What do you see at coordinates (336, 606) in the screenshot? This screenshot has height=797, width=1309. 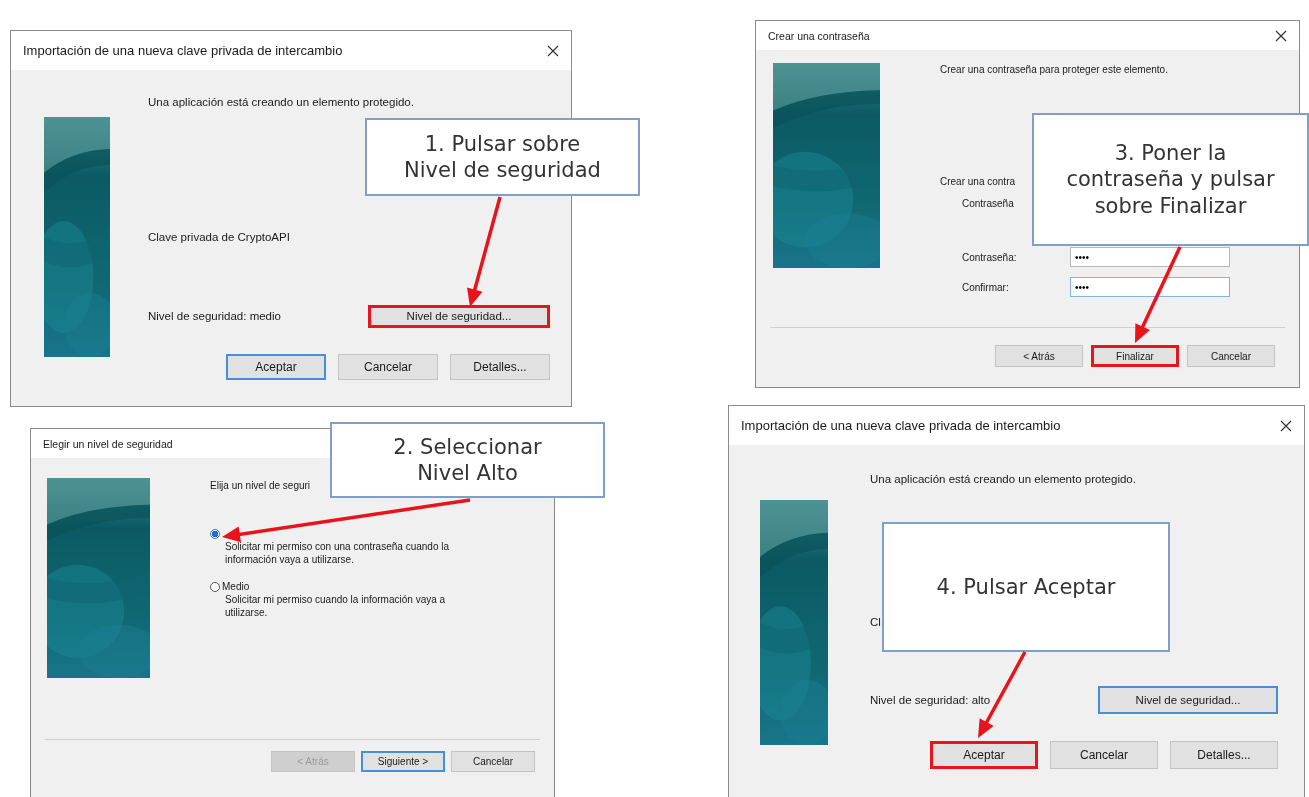 I see `option-description: Solicitar mi permiso cuando la información vaya a utilizarse.` at bounding box center [336, 606].